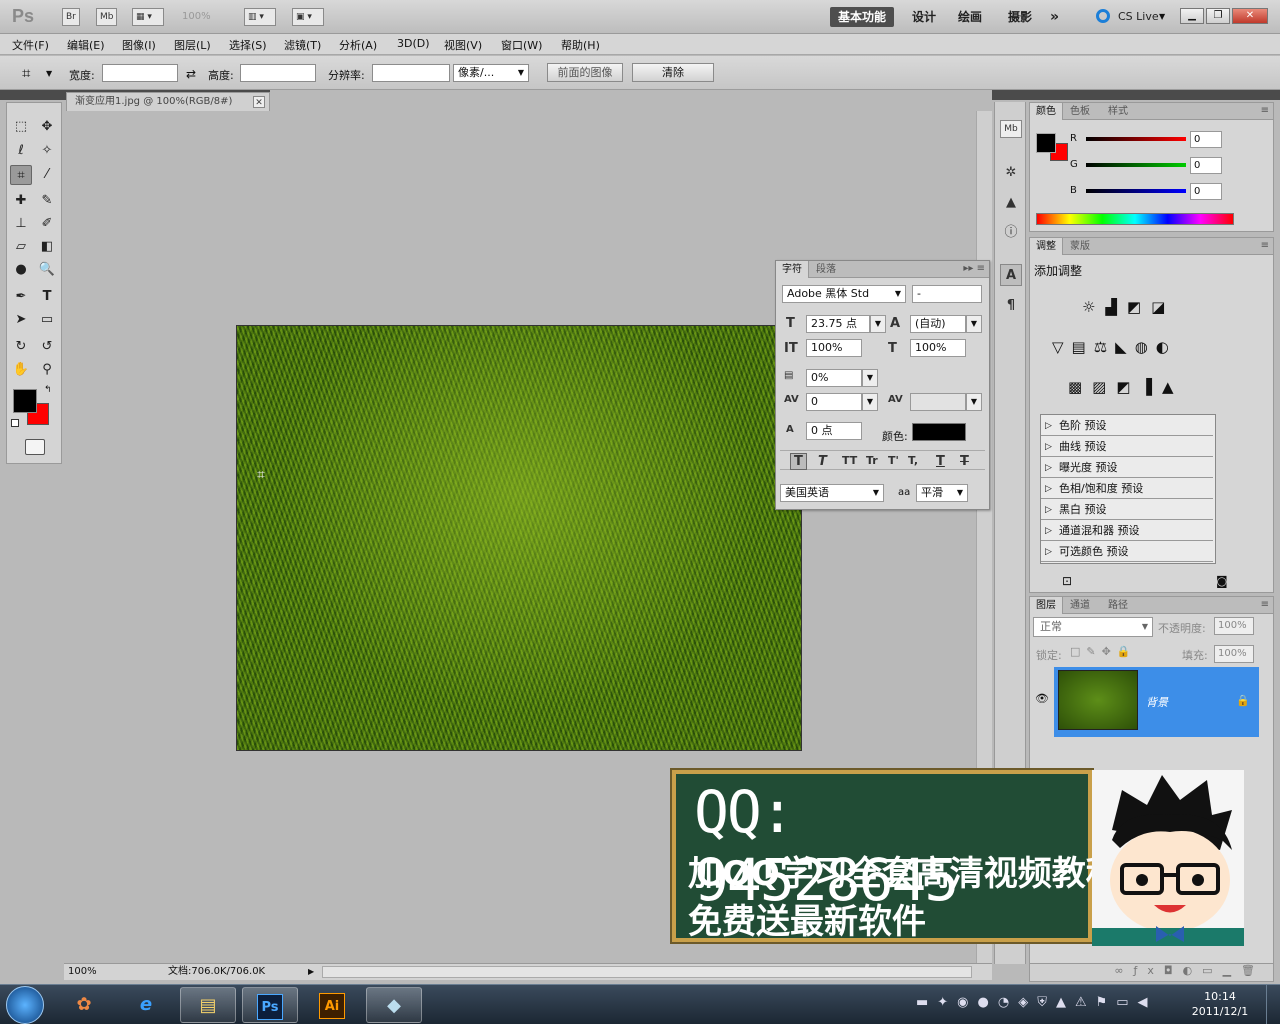 The height and width of the screenshot is (1024, 1280). Describe the element at coordinates (1127, 552) in the screenshot. I see `preset-selective-color: 可选颜色 预设` at that location.